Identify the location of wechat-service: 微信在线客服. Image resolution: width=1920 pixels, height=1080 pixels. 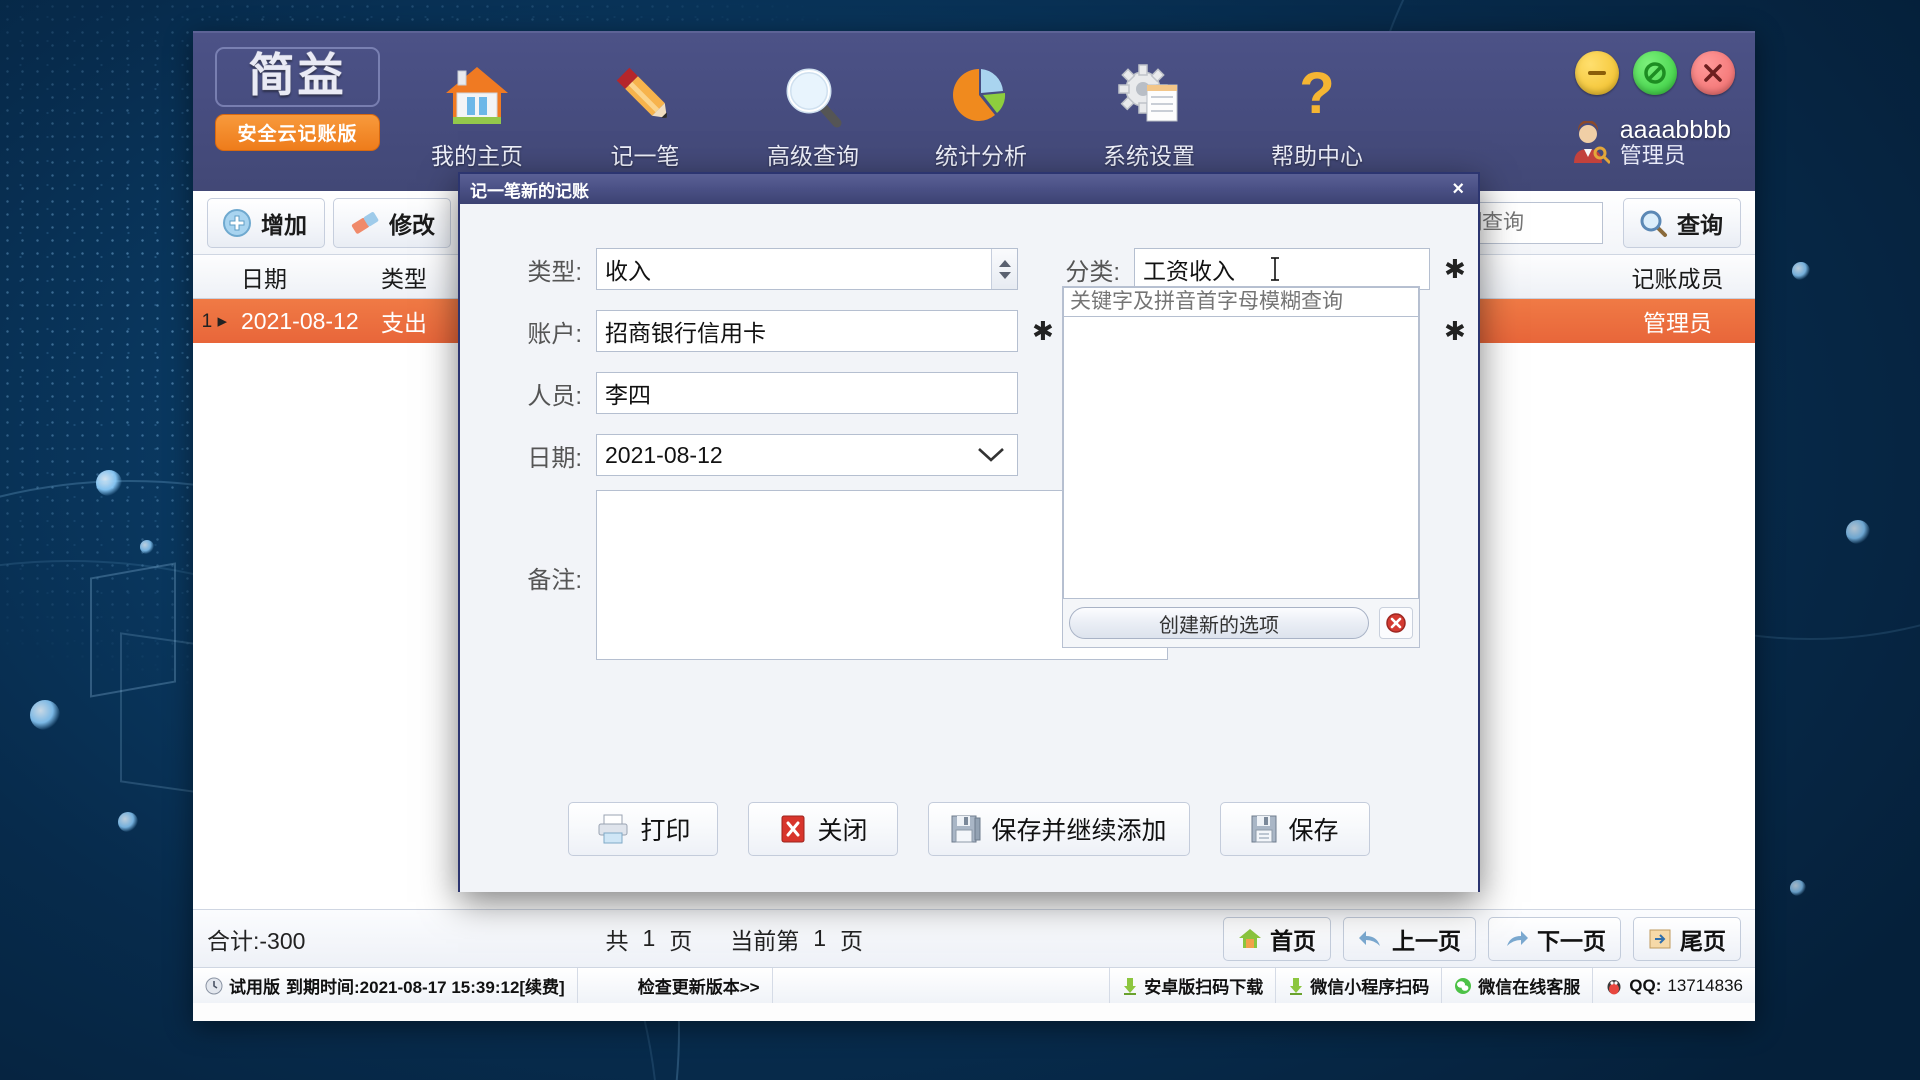
(1518, 985).